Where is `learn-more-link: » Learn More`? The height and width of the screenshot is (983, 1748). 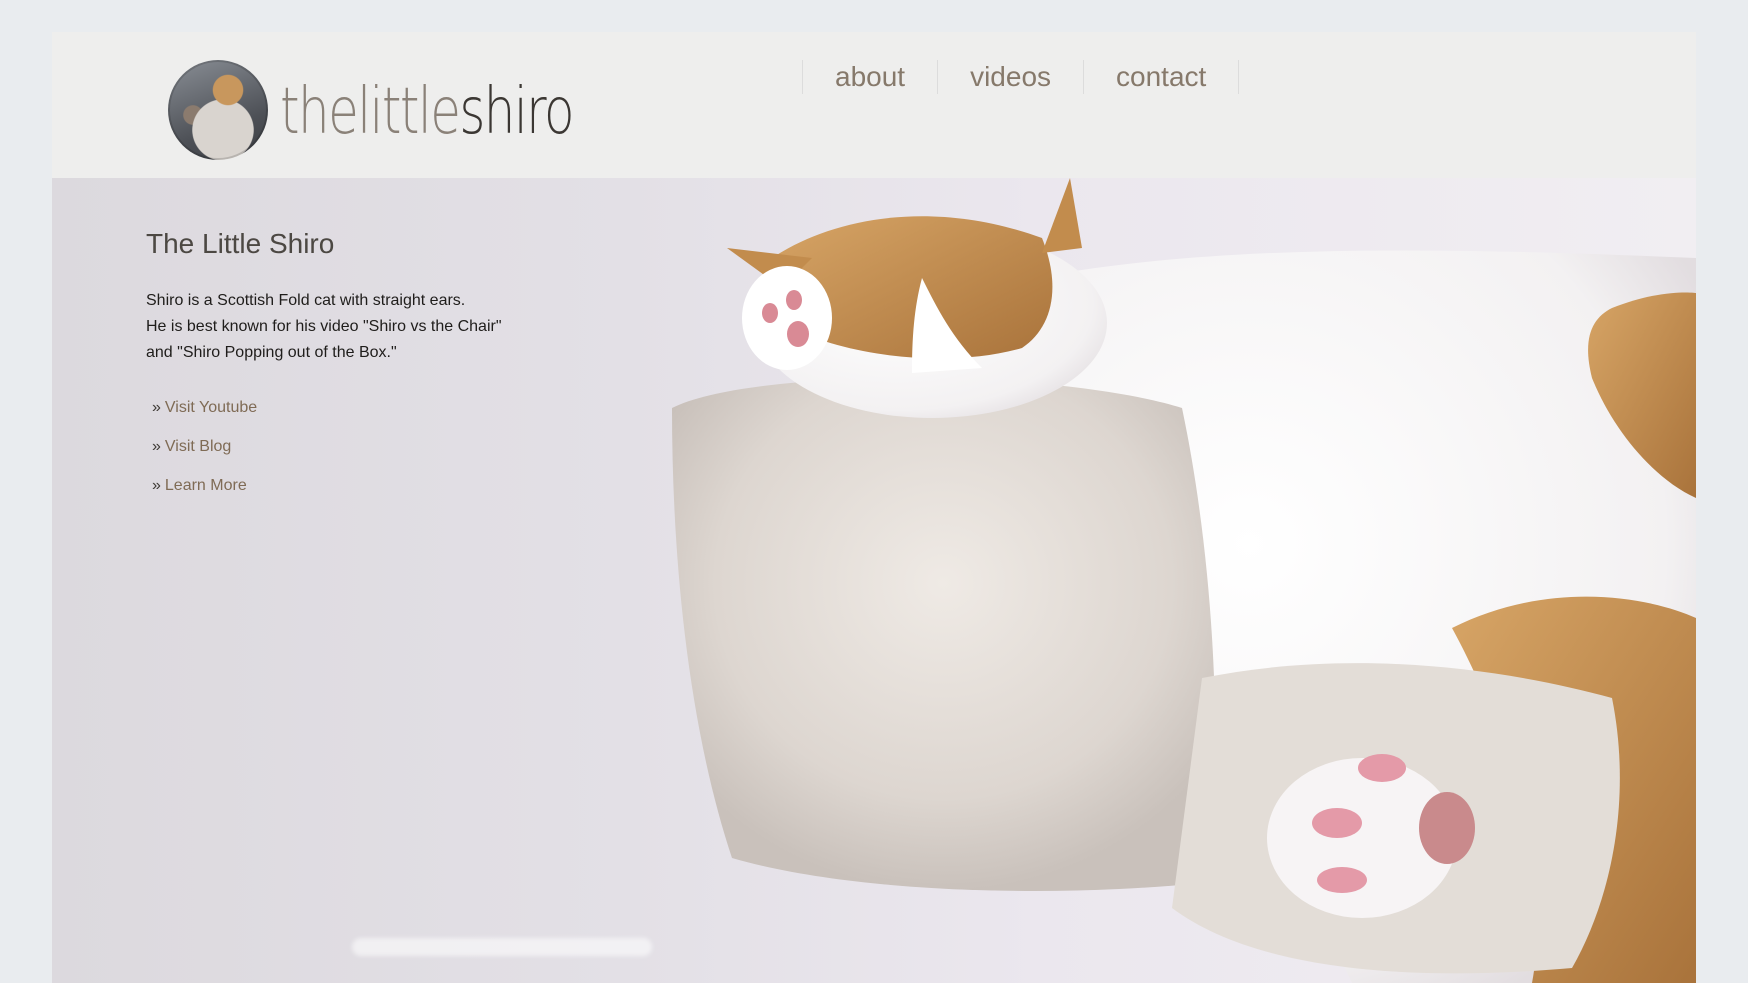 learn-more-link: » Learn More is located at coordinates (204, 486).